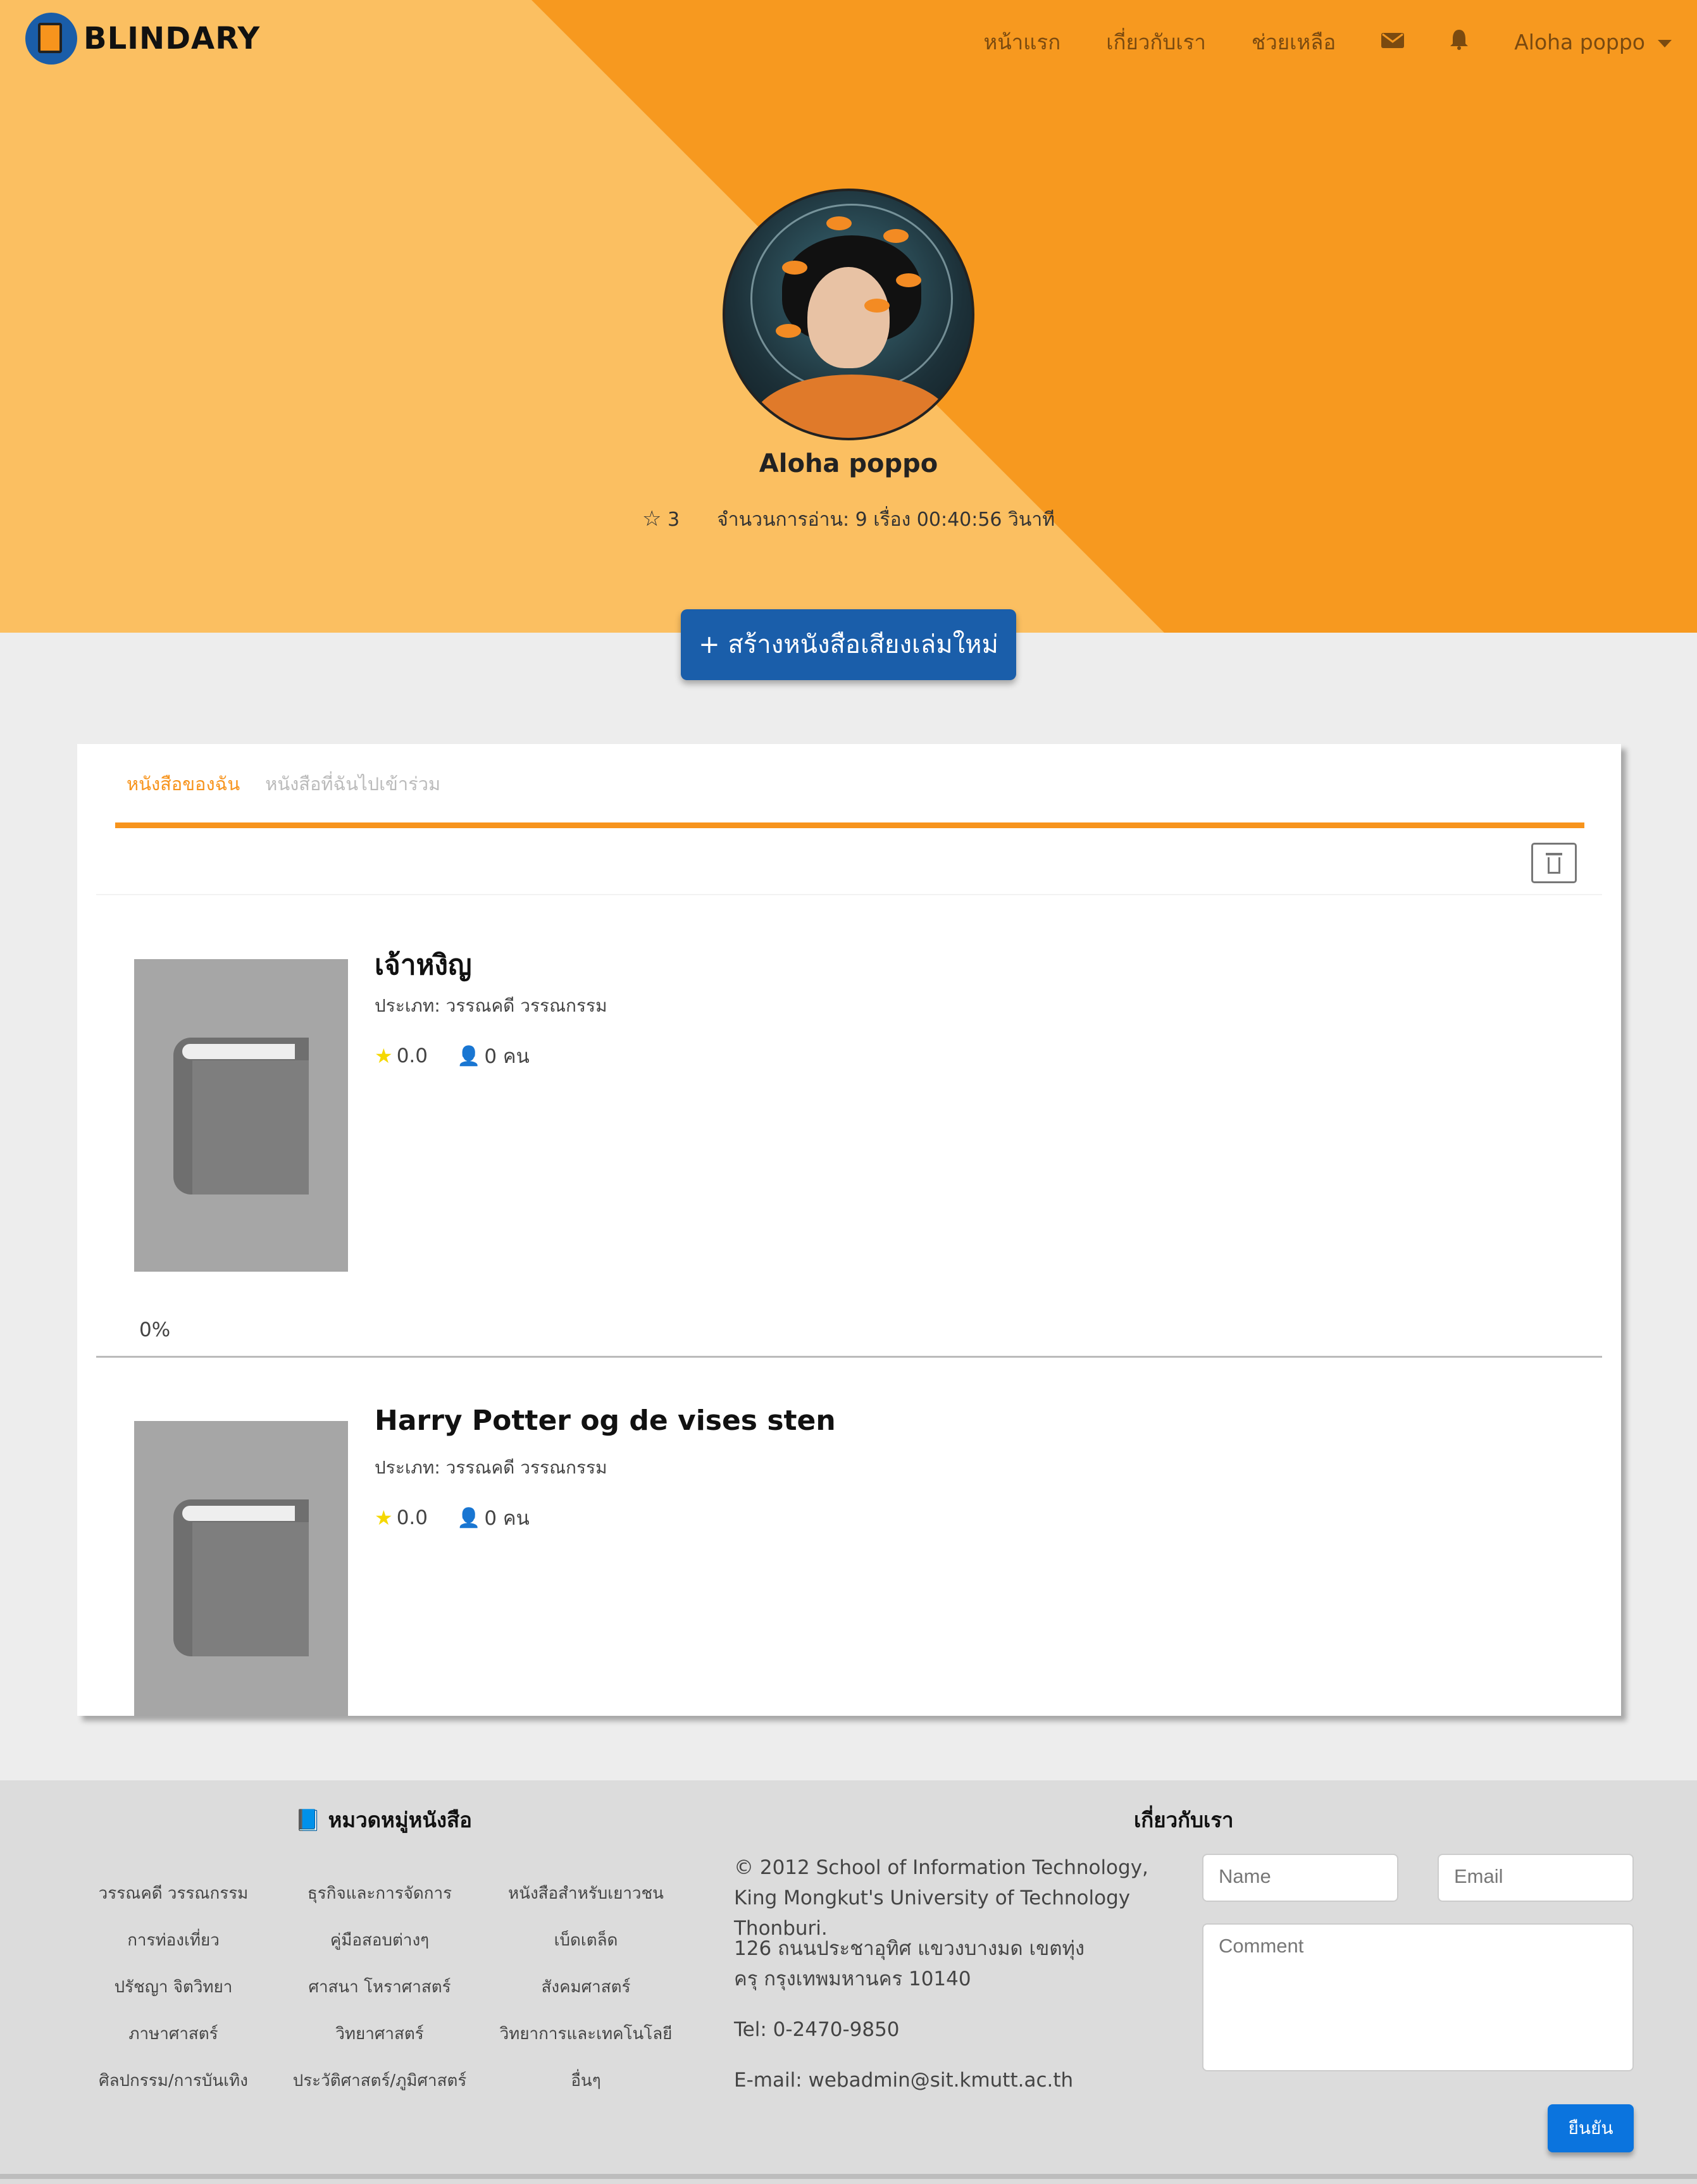  Describe the element at coordinates (51, 39) in the screenshot. I see `logo-icon` at that location.